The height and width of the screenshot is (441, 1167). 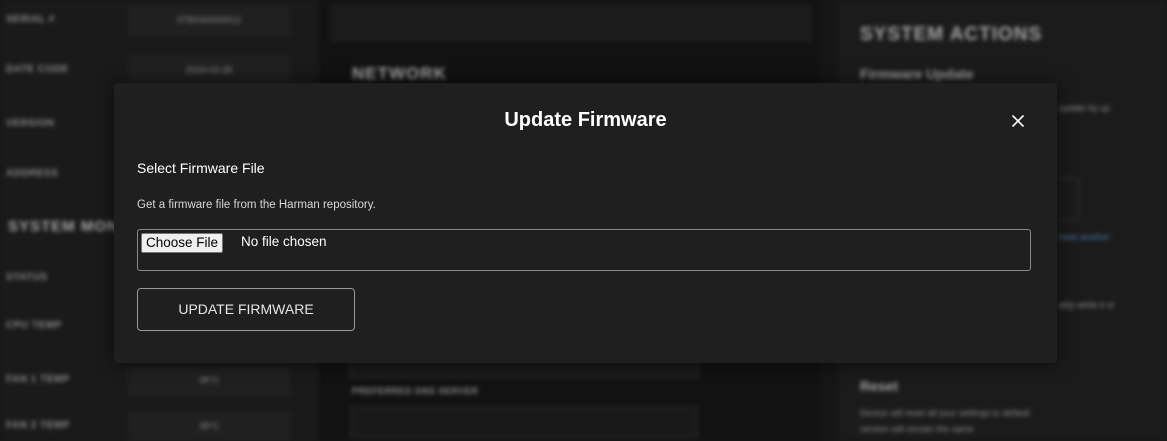 I want to click on info-label: STATUS, so click(x=27, y=277).